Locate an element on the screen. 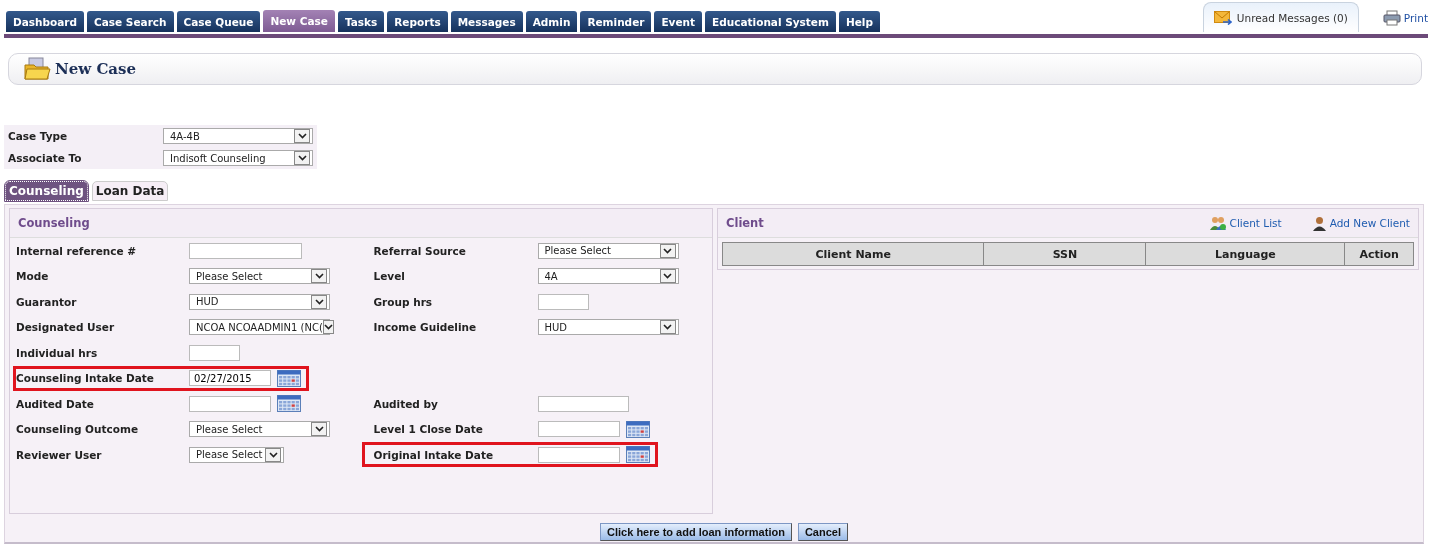 The image size is (1432, 557). field-label: Counseling Outcome is located at coordinates (77, 429).